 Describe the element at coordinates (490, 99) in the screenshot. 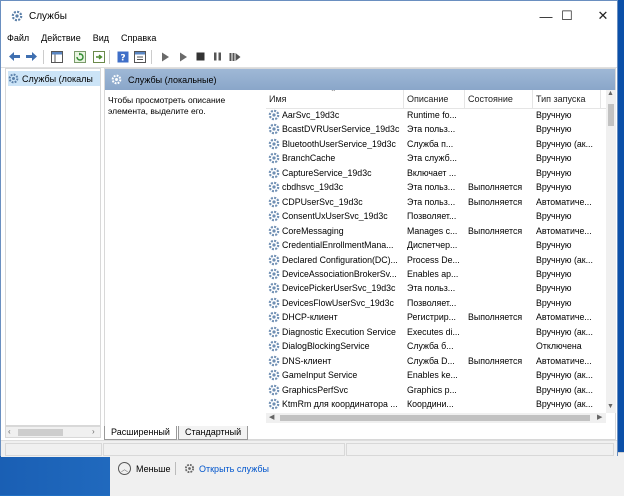

I see `column-header-status: Состояние` at that location.